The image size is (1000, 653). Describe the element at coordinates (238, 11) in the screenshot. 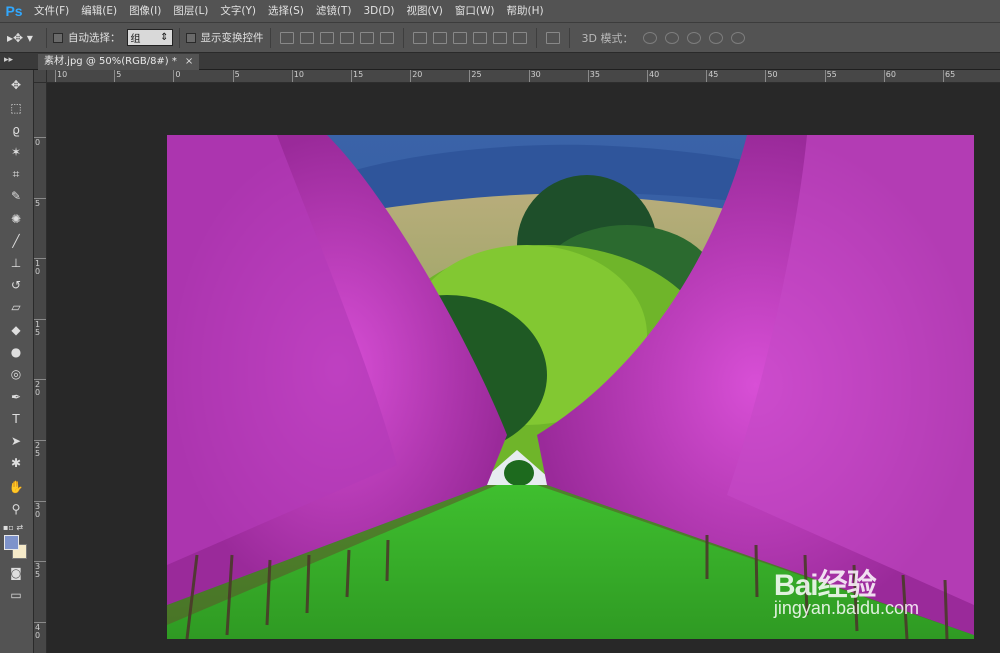

I see `menu-type: 文字(Y)` at that location.